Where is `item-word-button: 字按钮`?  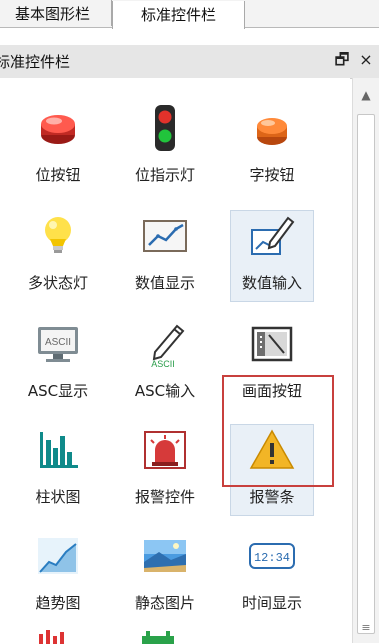 item-word-button: 字按钮 is located at coordinates (272, 146).